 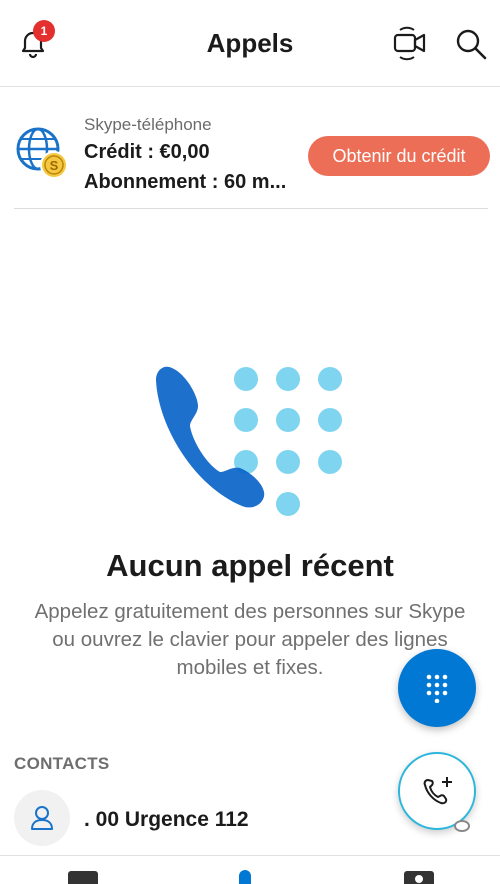 What do you see at coordinates (250, 565) in the screenshot?
I see `empty-state-title: Aucun appel récent` at bounding box center [250, 565].